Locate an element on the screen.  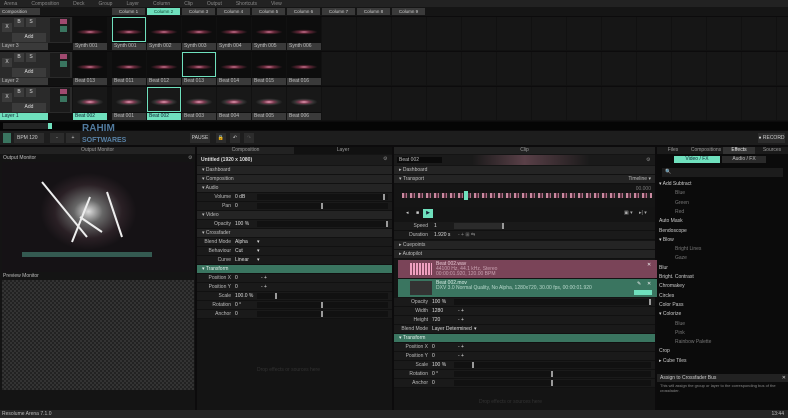
audio-fx-tab: Audio / FX is located at coordinates (744, 159).